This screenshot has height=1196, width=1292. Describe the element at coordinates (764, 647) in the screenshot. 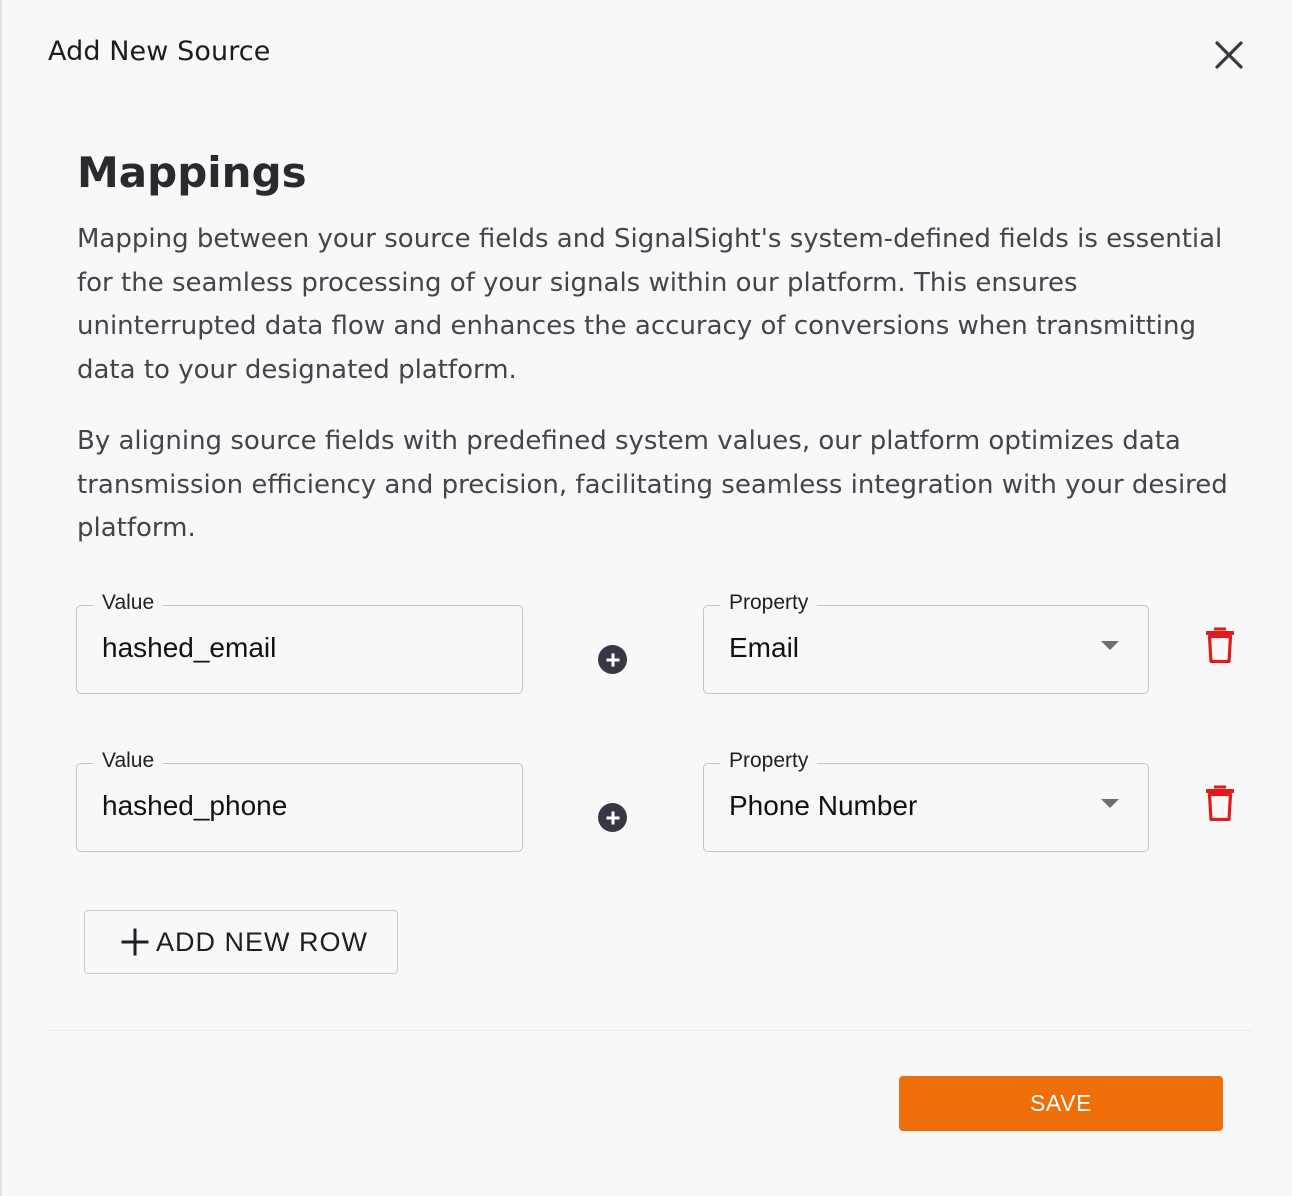

I see `property-selected-value: Email` at that location.